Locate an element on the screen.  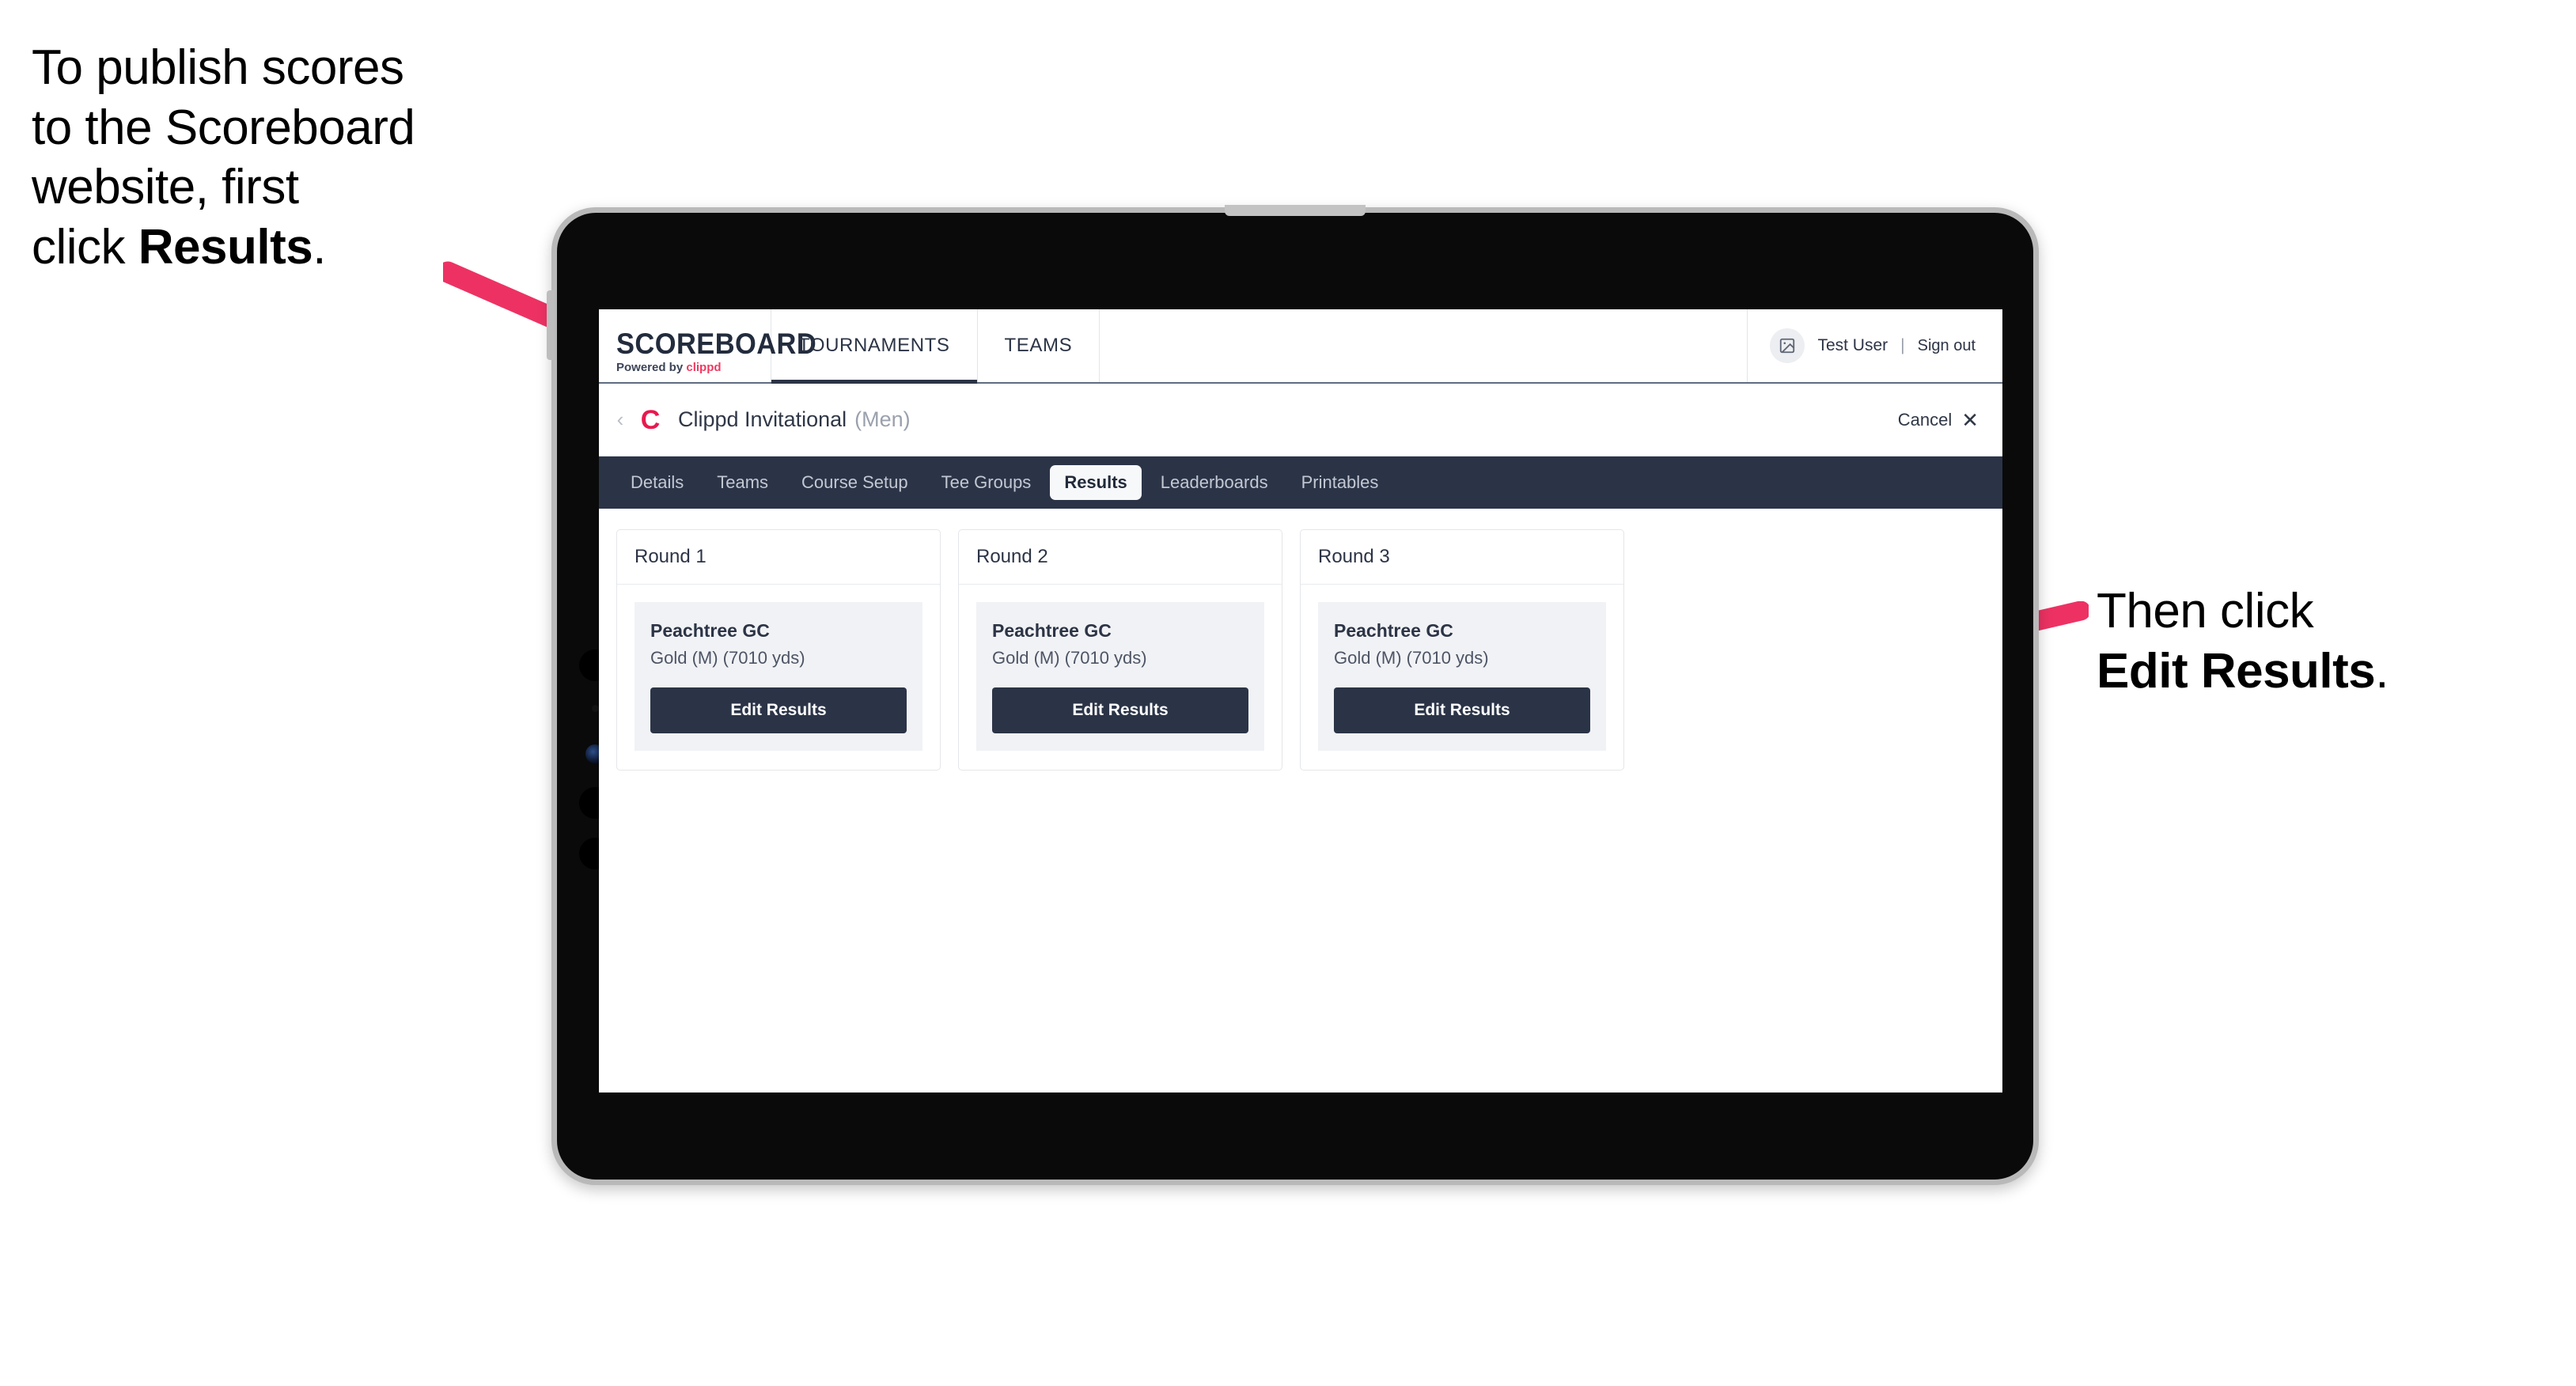
annotation-left-line4-suffix: . is located at coordinates (319, 247).